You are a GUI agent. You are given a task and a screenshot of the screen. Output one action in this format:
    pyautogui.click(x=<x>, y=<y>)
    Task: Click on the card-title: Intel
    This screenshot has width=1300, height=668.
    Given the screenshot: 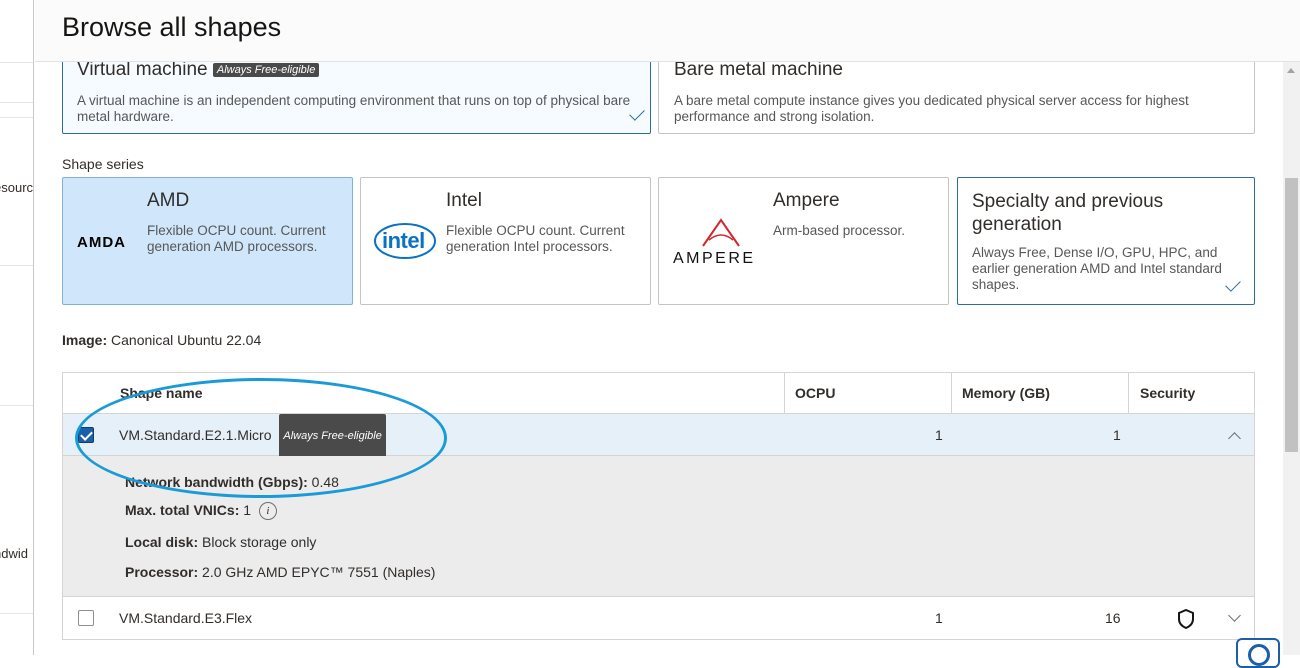 What is the action you would take?
    pyautogui.click(x=464, y=200)
    